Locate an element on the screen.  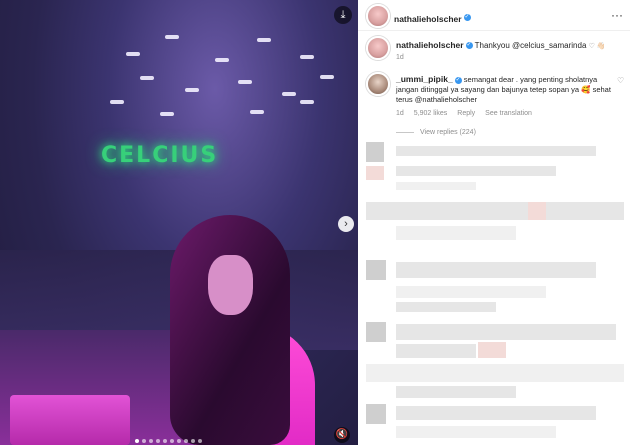
comment-likes: 5,902 likes is located at coordinates (430, 113).